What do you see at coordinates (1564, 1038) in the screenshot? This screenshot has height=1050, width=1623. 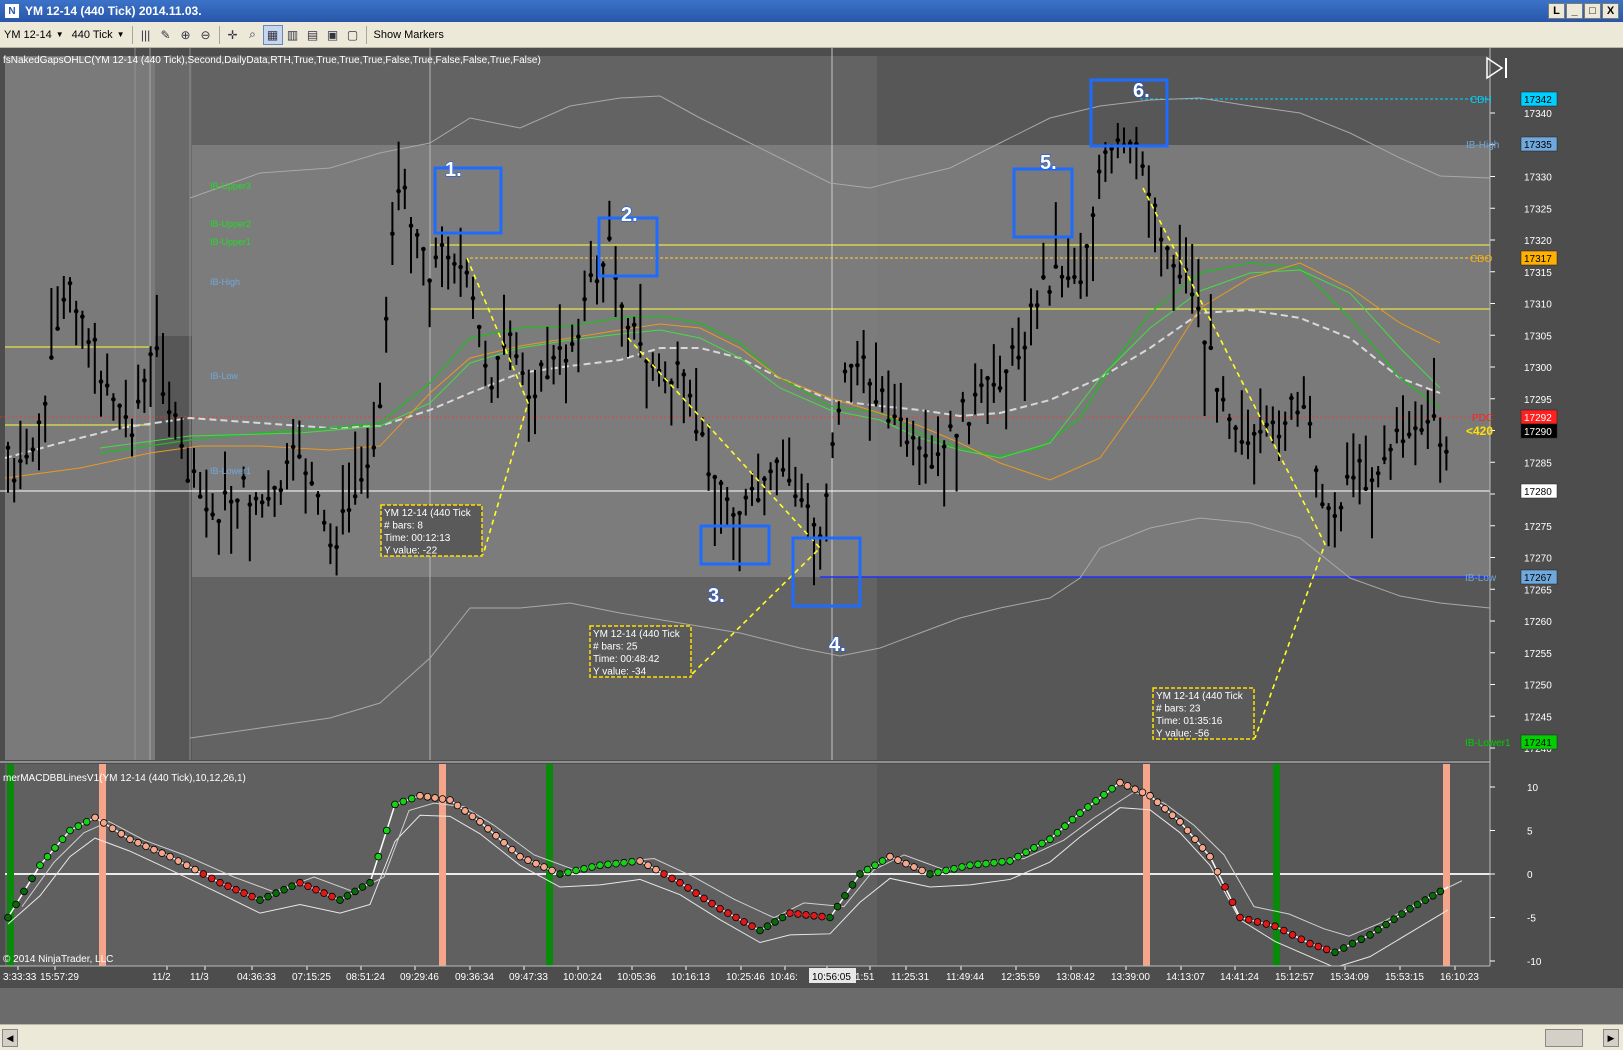 I see `scrollbar-thumb` at bounding box center [1564, 1038].